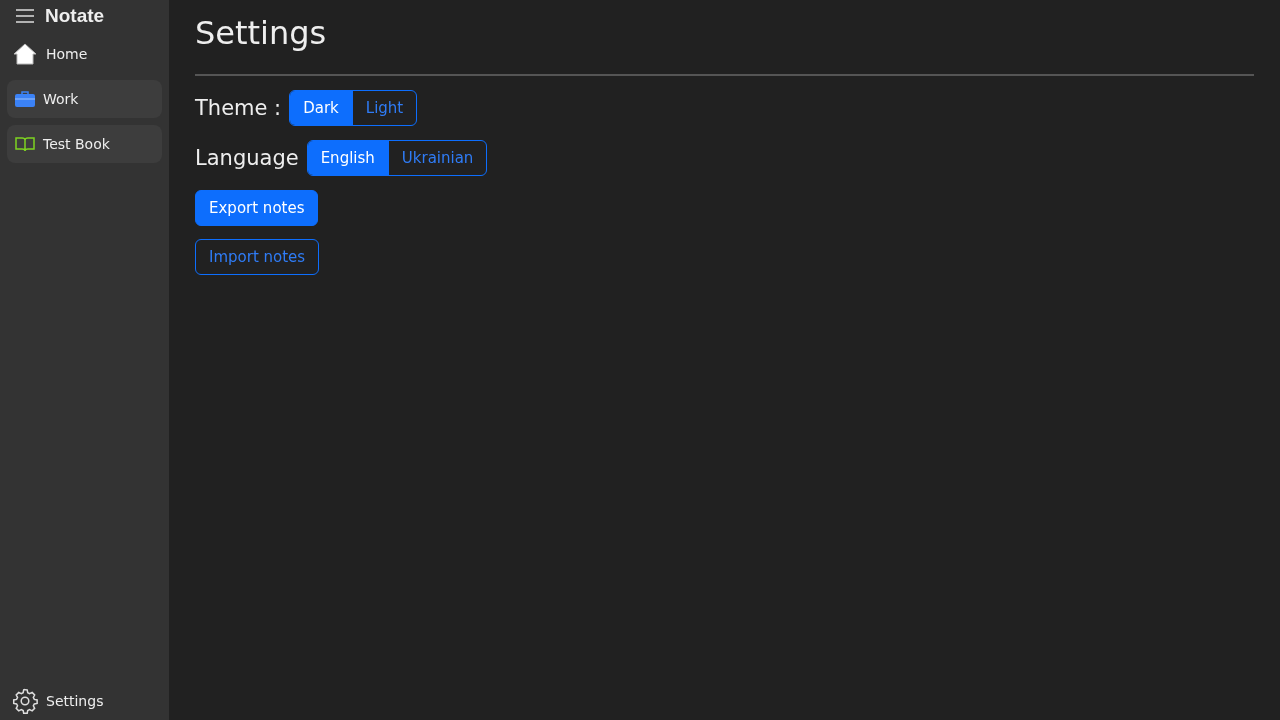 This screenshot has height=720, width=1280. What do you see at coordinates (75, 16) in the screenshot?
I see `app-title: Notate` at bounding box center [75, 16].